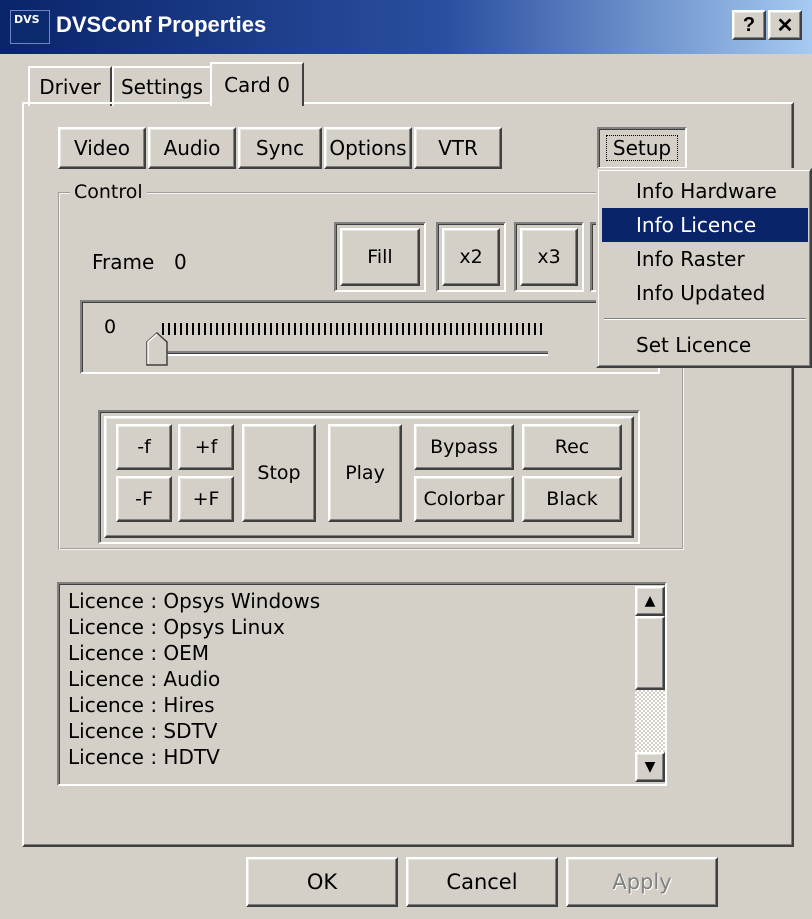  Describe the element at coordinates (650, 653) in the screenshot. I see `scroll-thumb` at that location.